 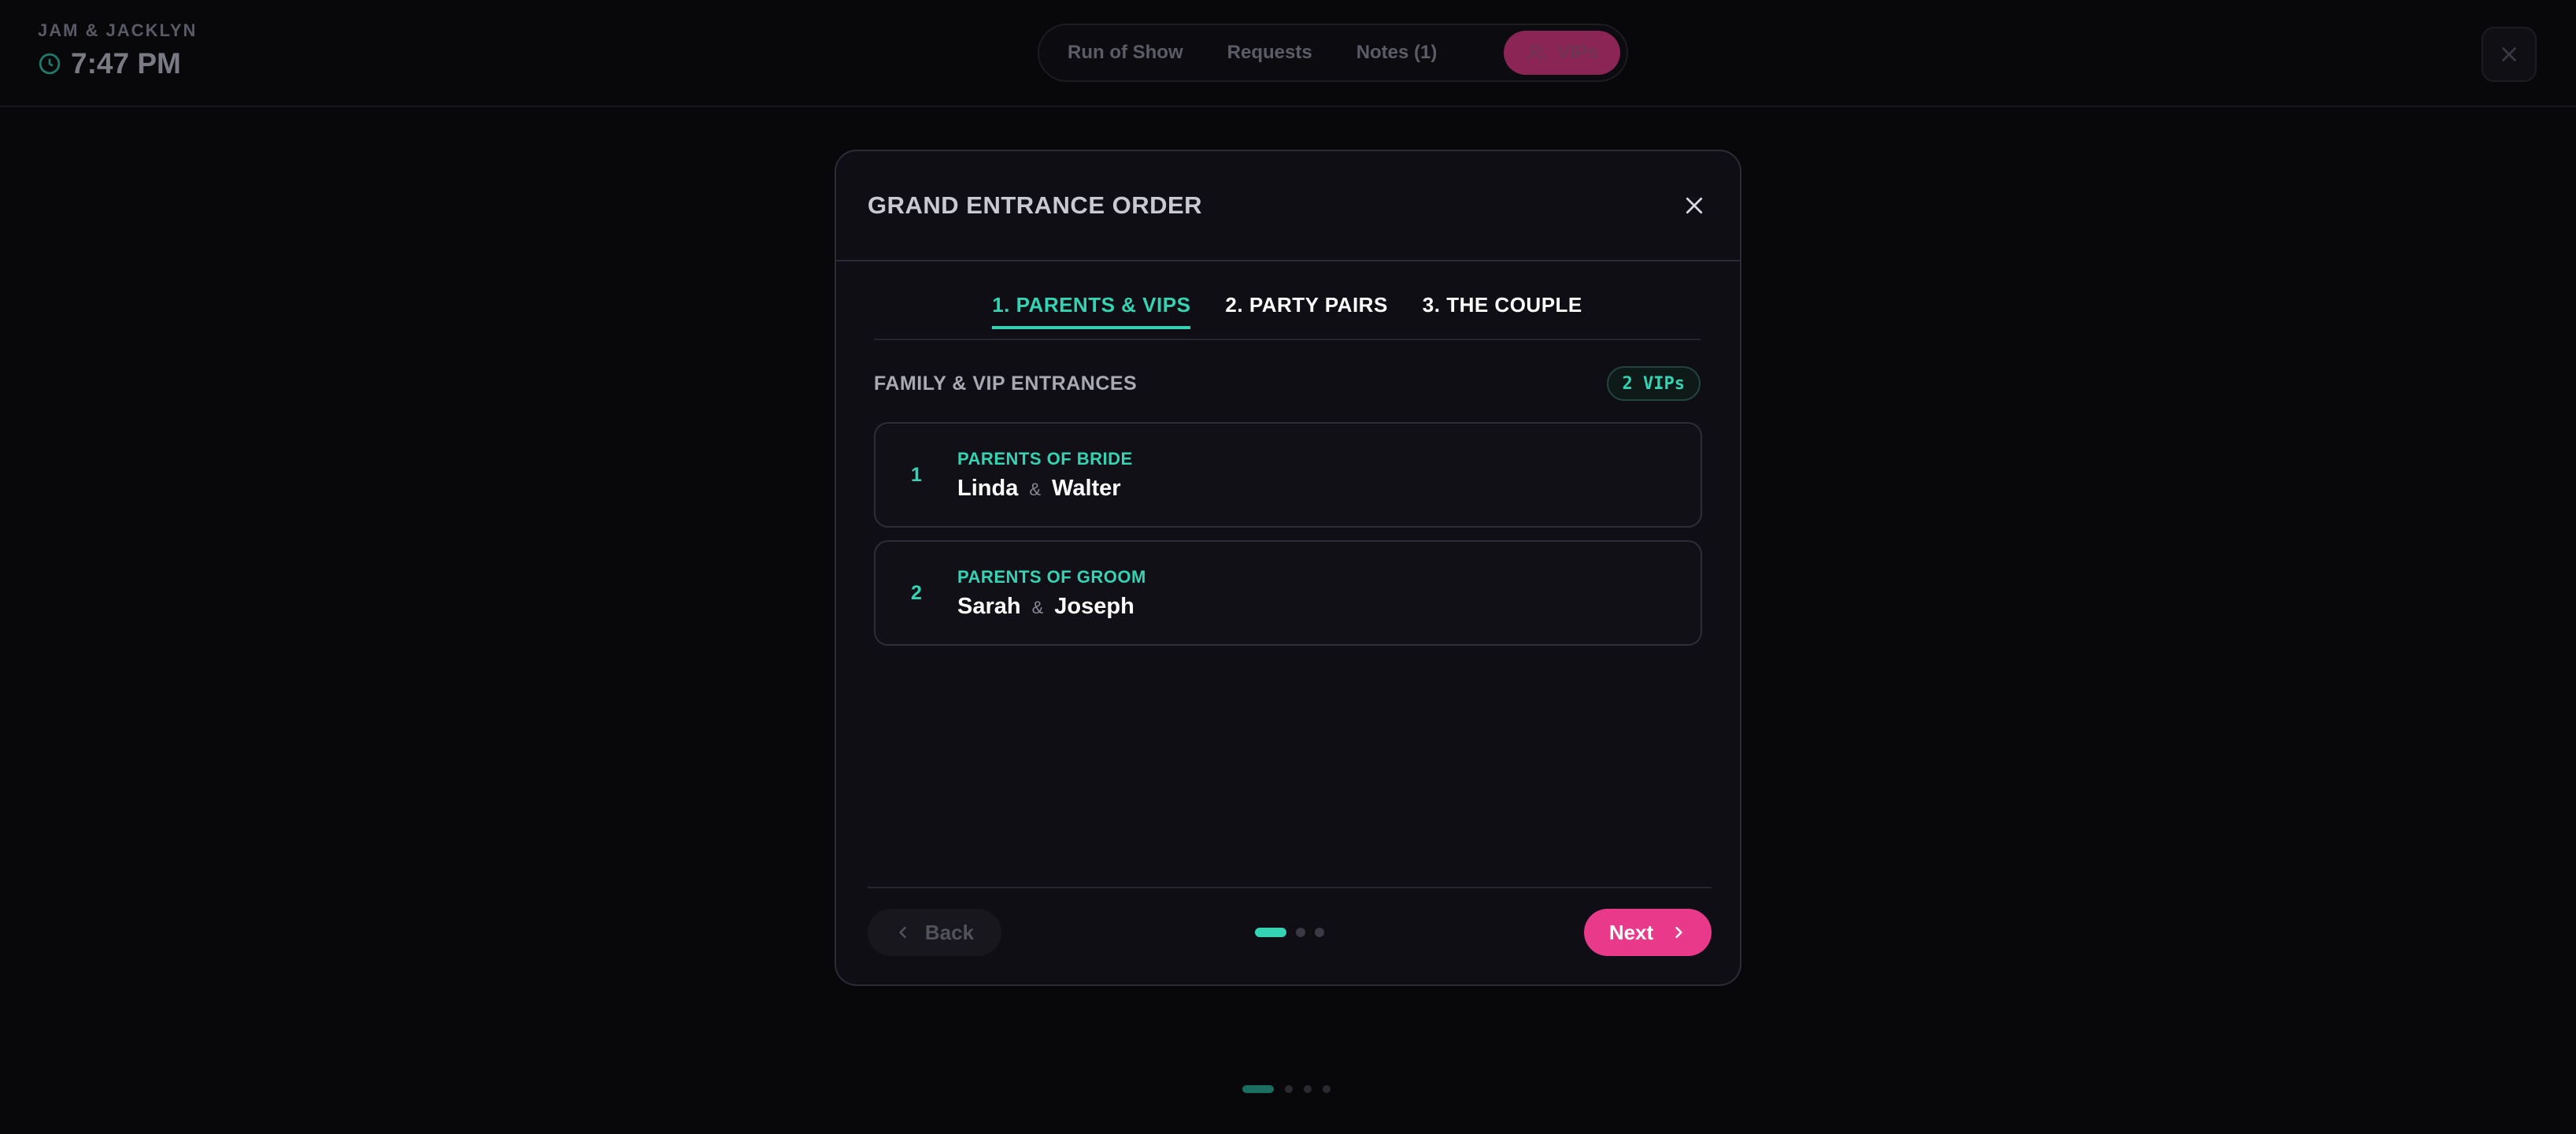 What do you see at coordinates (1086, 488) in the screenshot?
I see `entrance-name-b: Walter` at bounding box center [1086, 488].